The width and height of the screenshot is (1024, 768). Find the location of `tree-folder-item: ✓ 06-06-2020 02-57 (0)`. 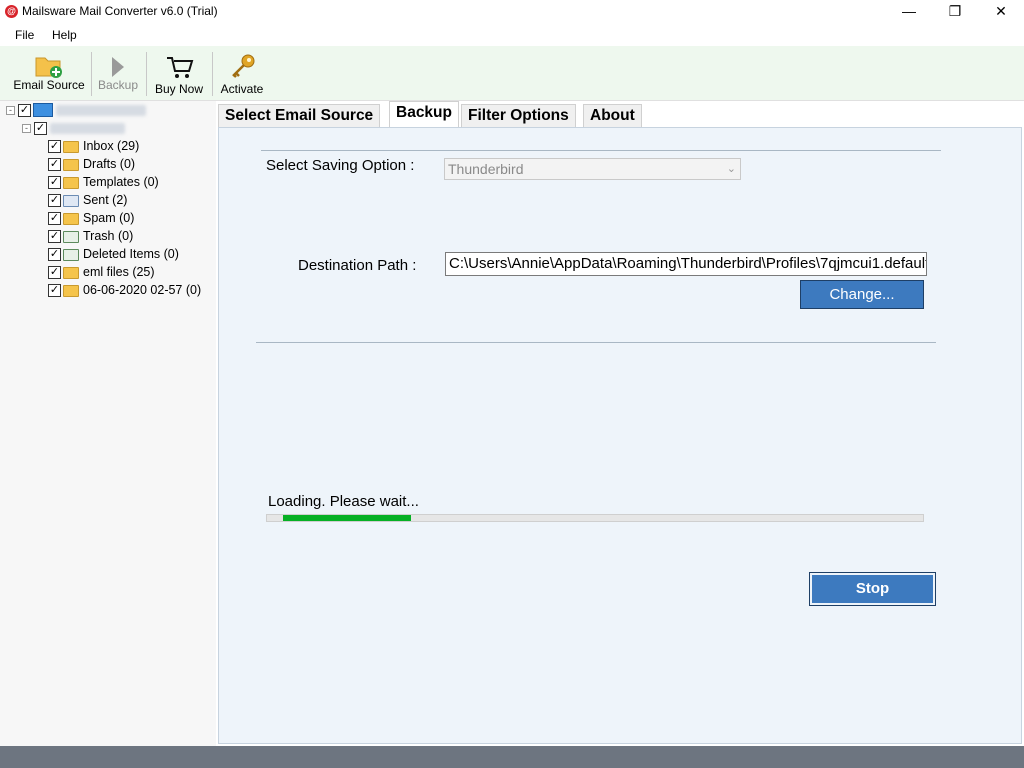

tree-folder-item: ✓ 06-06-2020 02-57 (0) is located at coordinates (130, 291).